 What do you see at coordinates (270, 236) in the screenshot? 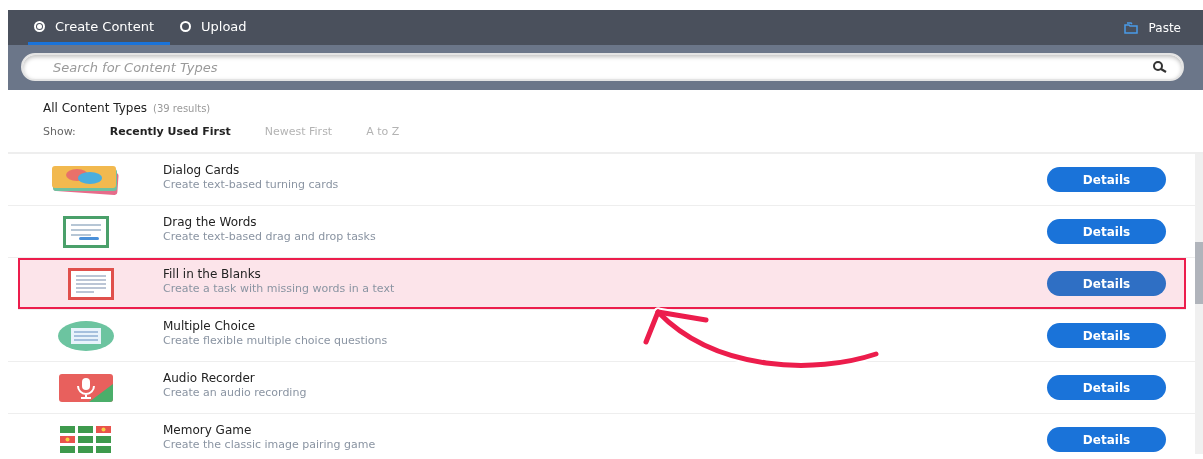
I see `content-type-description: Create text-based drag and drop tasks` at bounding box center [270, 236].